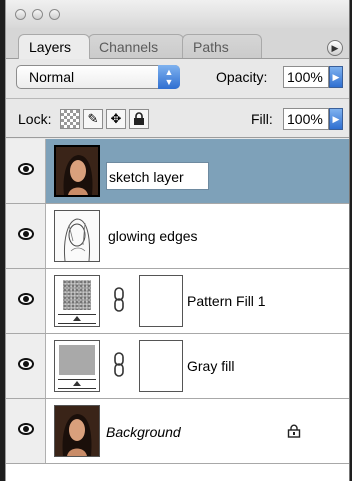 Image resolution: width=352 pixels, height=481 pixels. I want to click on opacity-label: Opacity:, so click(242, 77).